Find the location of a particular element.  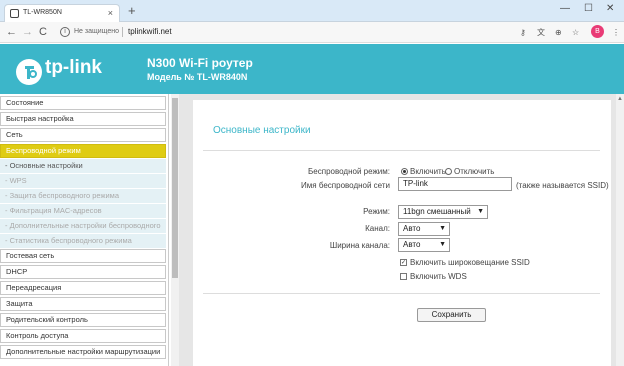

save-button: Сохранить is located at coordinates (451, 315).